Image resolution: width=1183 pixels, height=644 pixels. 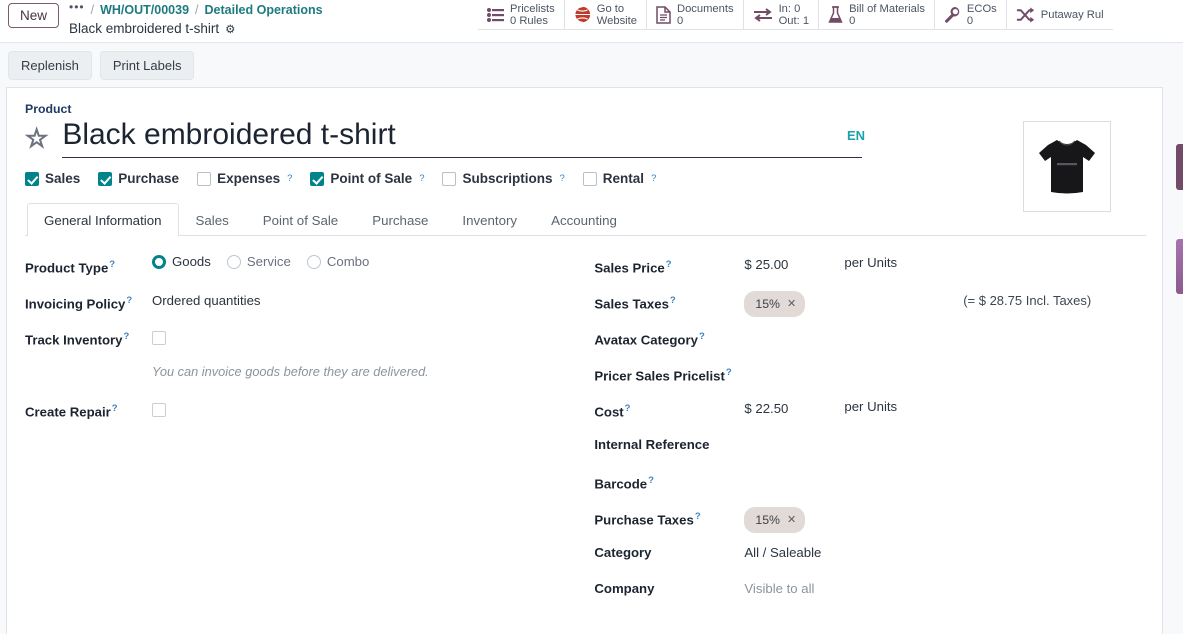 What do you see at coordinates (982, 15) in the screenshot?
I see `stat-button-text: ECOs 0` at bounding box center [982, 15].